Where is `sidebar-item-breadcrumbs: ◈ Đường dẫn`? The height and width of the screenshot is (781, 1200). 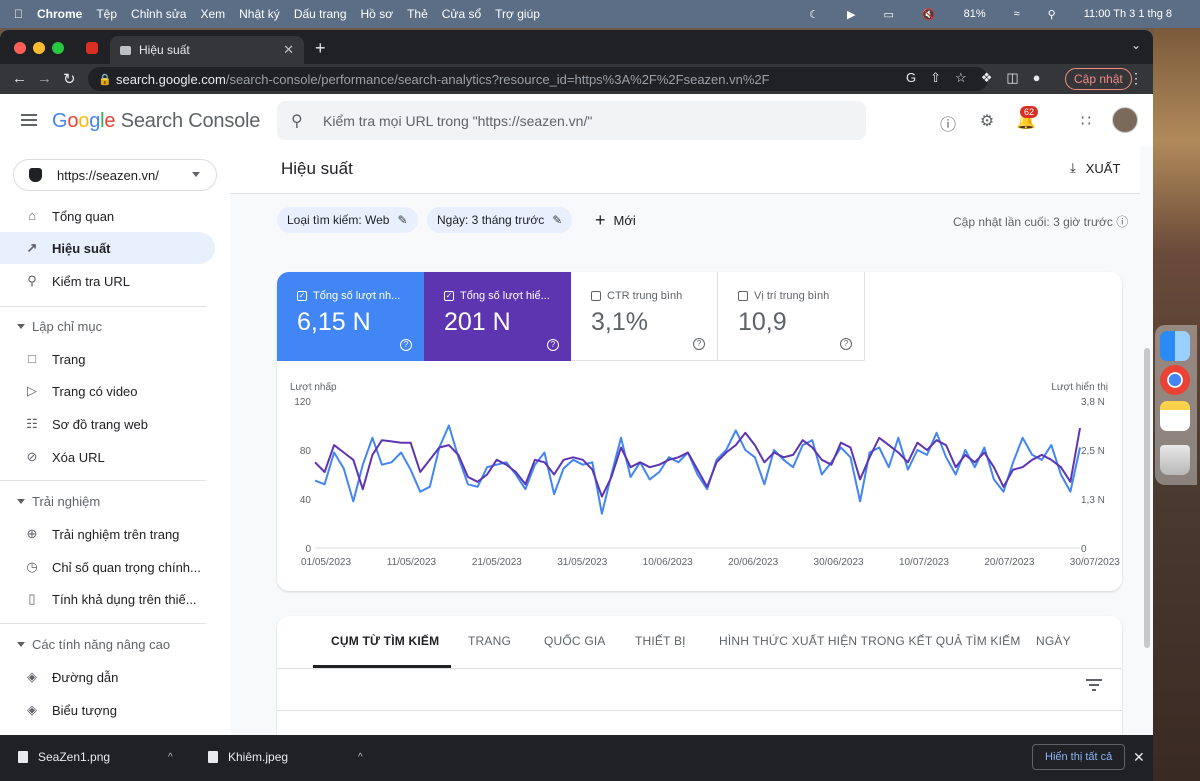 sidebar-item-breadcrumbs: ◈ Đường dẫn is located at coordinates (107, 677).